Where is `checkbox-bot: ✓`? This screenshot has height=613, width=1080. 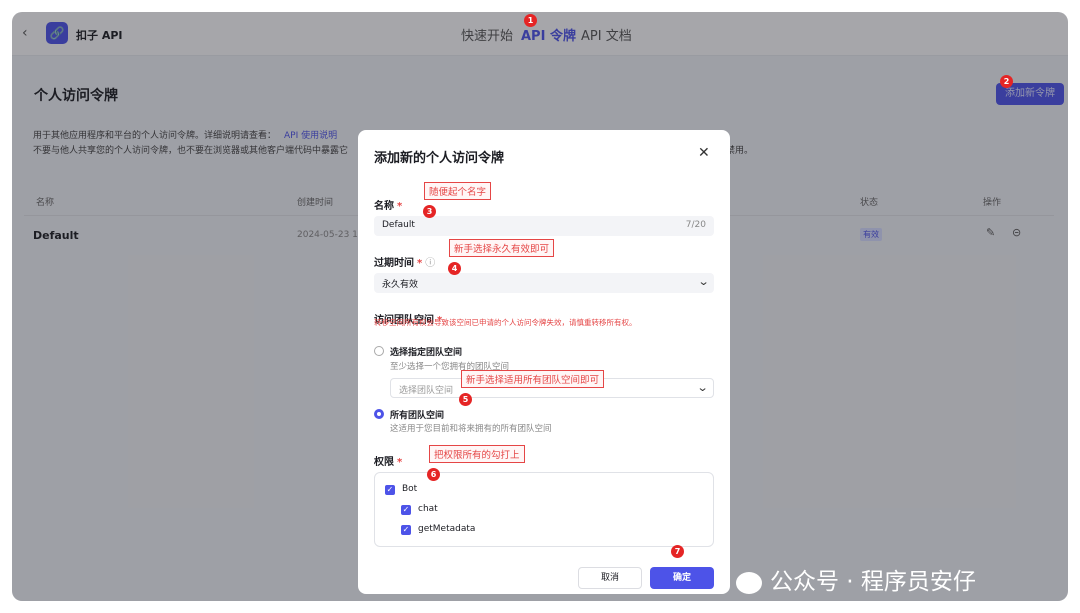 checkbox-bot: ✓ is located at coordinates (390, 490).